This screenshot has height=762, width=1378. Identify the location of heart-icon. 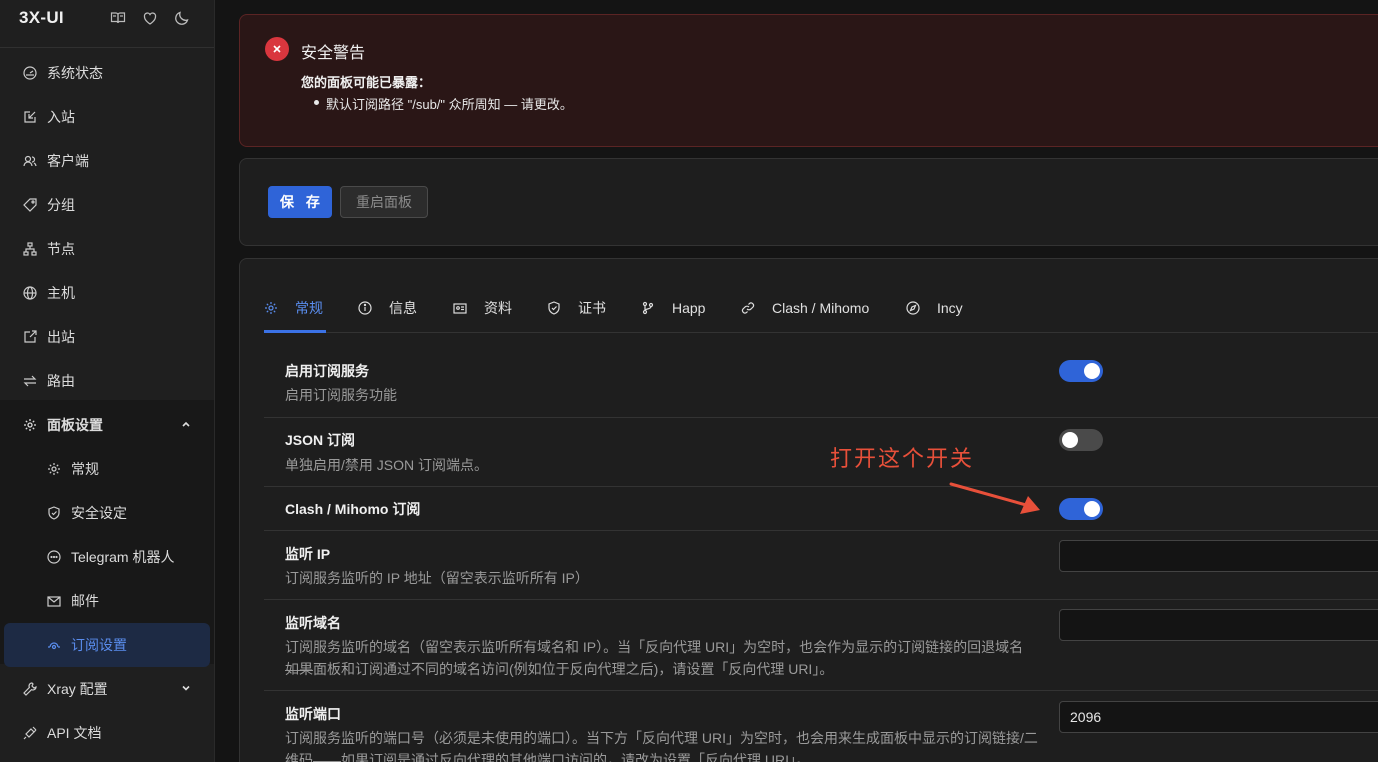
(150, 18).